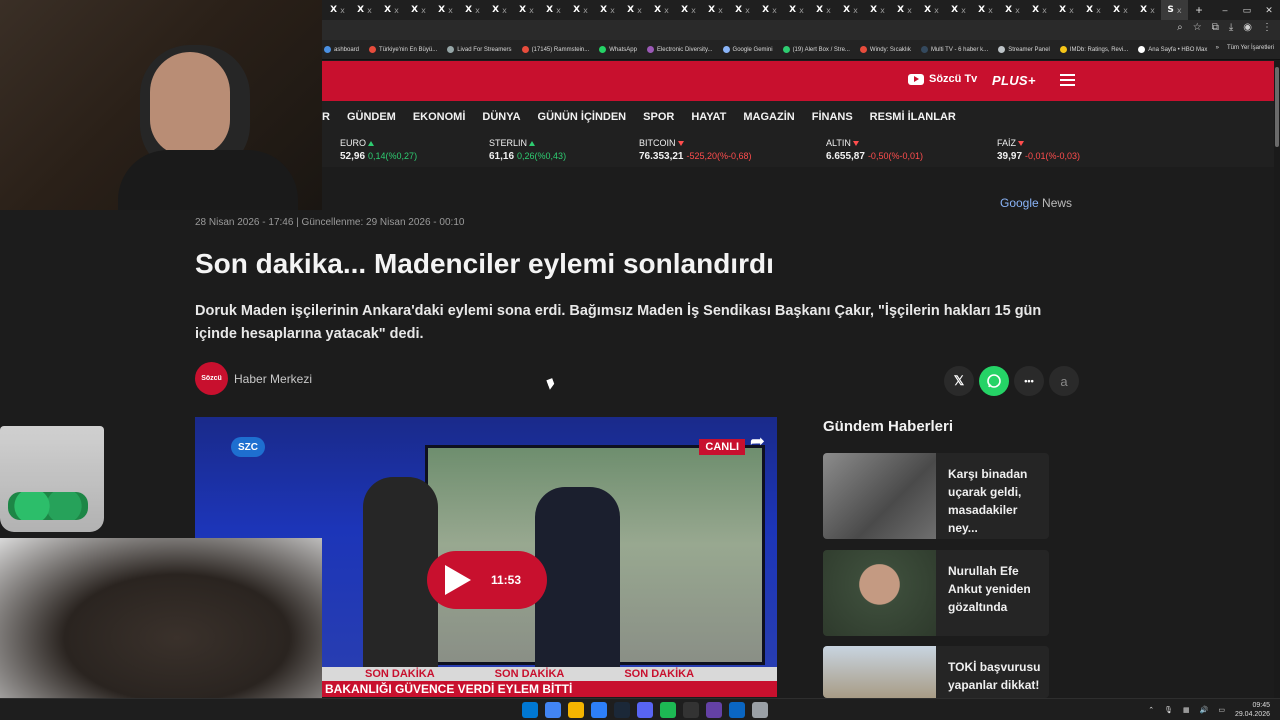 The width and height of the screenshot is (1280, 720). What do you see at coordinates (341, 49) in the screenshot?
I see `bookmark-item: ashboard` at bounding box center [341, 49].